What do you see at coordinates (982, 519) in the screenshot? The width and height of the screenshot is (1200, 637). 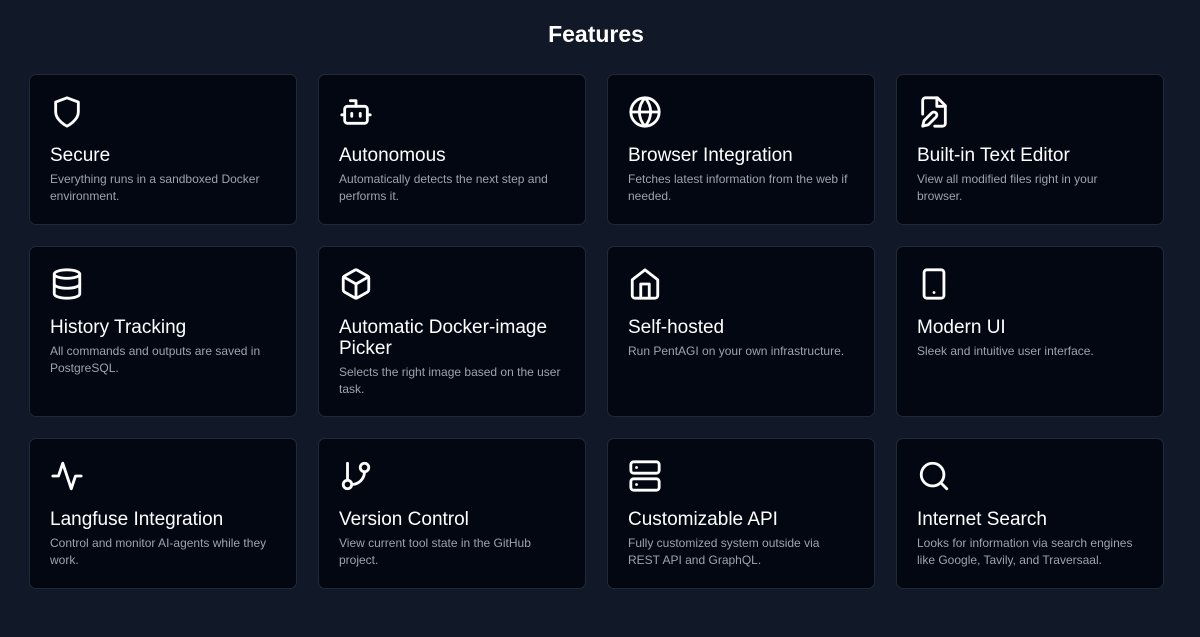 I see `feature-title: Internet Search` at bounding box center [982, 519].